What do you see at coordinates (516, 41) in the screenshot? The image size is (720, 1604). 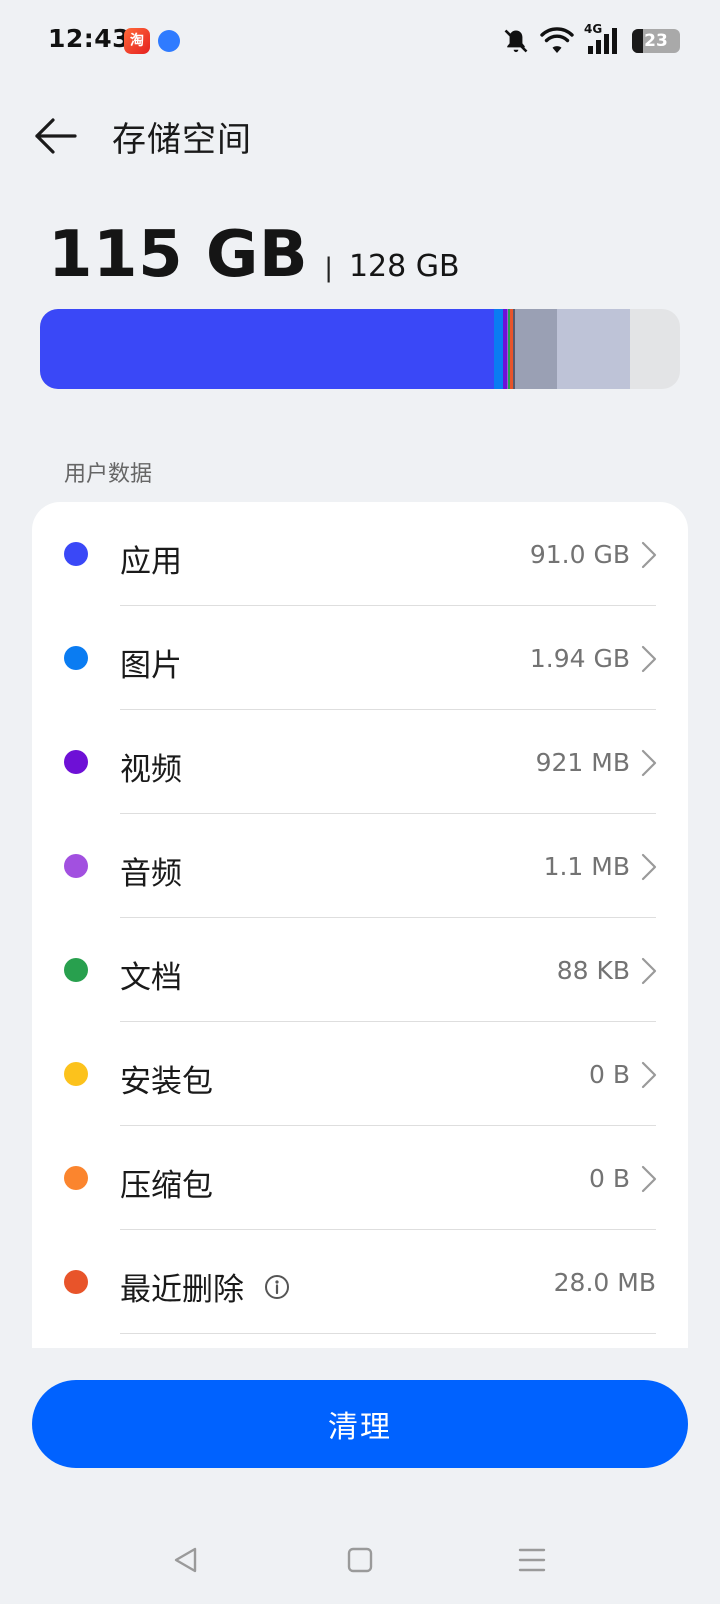 I see `mute-bell-icon` at bounding box center [516, 41].